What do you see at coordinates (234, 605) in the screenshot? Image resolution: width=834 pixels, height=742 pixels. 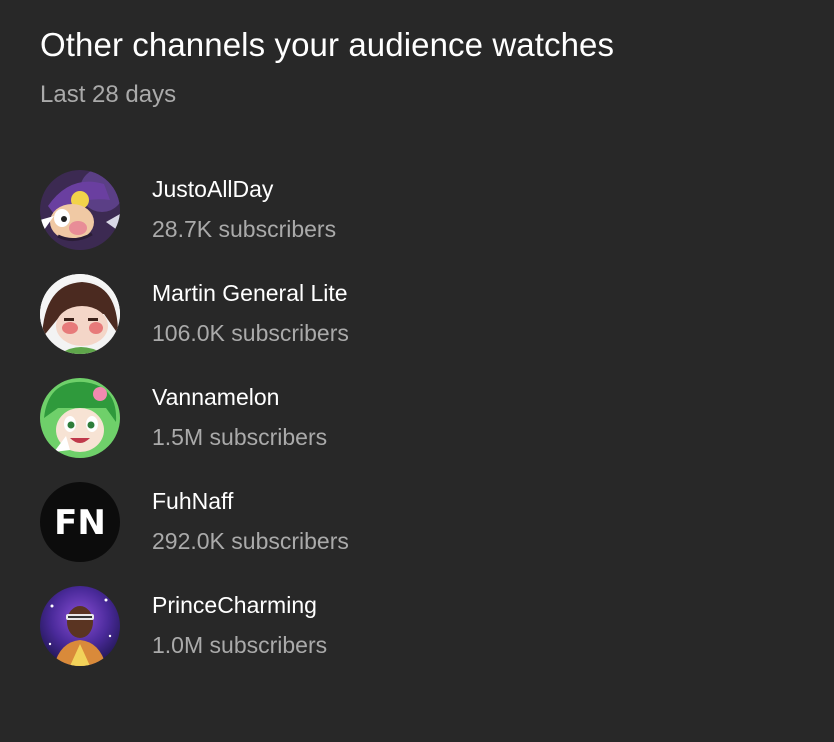 I see `channel-name: PrinceCharming` at bounding box center [234, 605].